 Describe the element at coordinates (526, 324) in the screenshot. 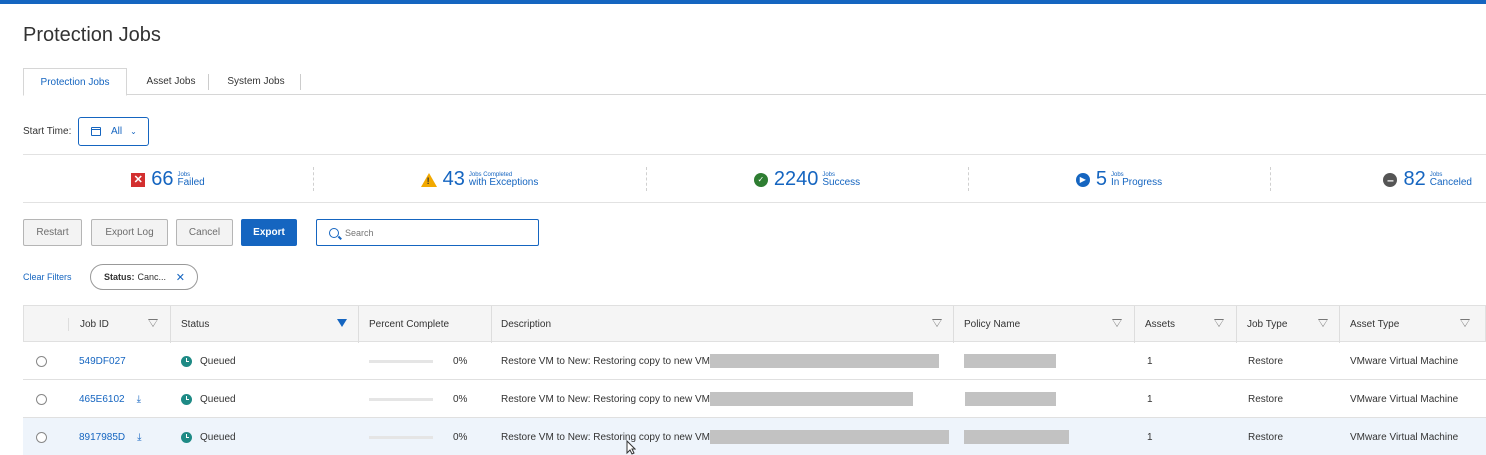

I see `column-header-description: Description` at that location.